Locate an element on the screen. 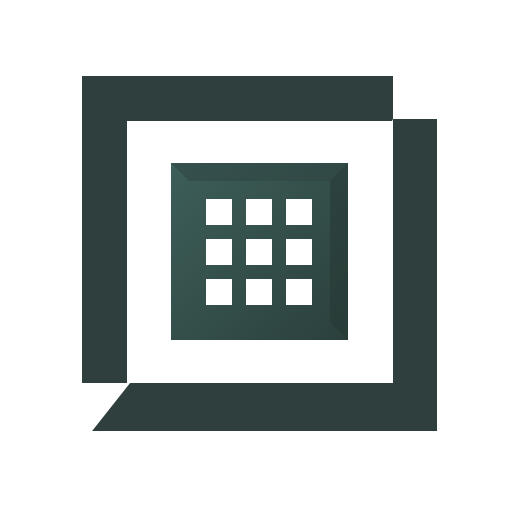 The height and width of the screenshot is (512, 512). cell-grid is located at coordinates (259, 252).